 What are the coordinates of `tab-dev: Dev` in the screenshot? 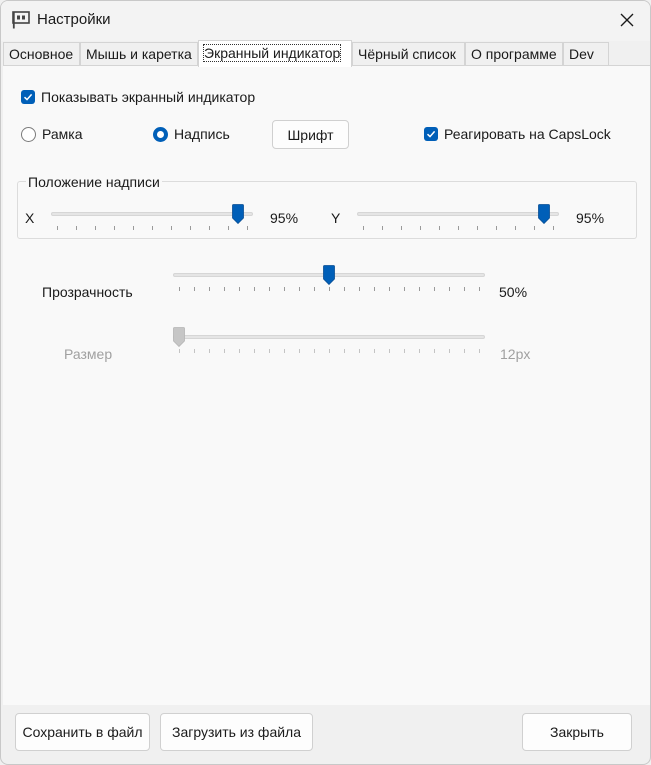 It's located at (586, 54).